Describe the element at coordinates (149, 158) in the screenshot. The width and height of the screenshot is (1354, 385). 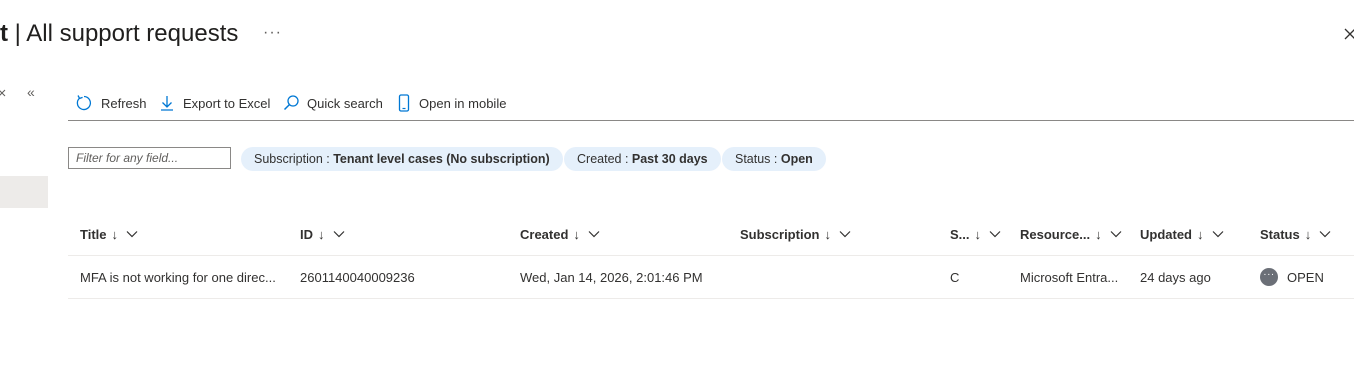
I see `filter-input` at that location.